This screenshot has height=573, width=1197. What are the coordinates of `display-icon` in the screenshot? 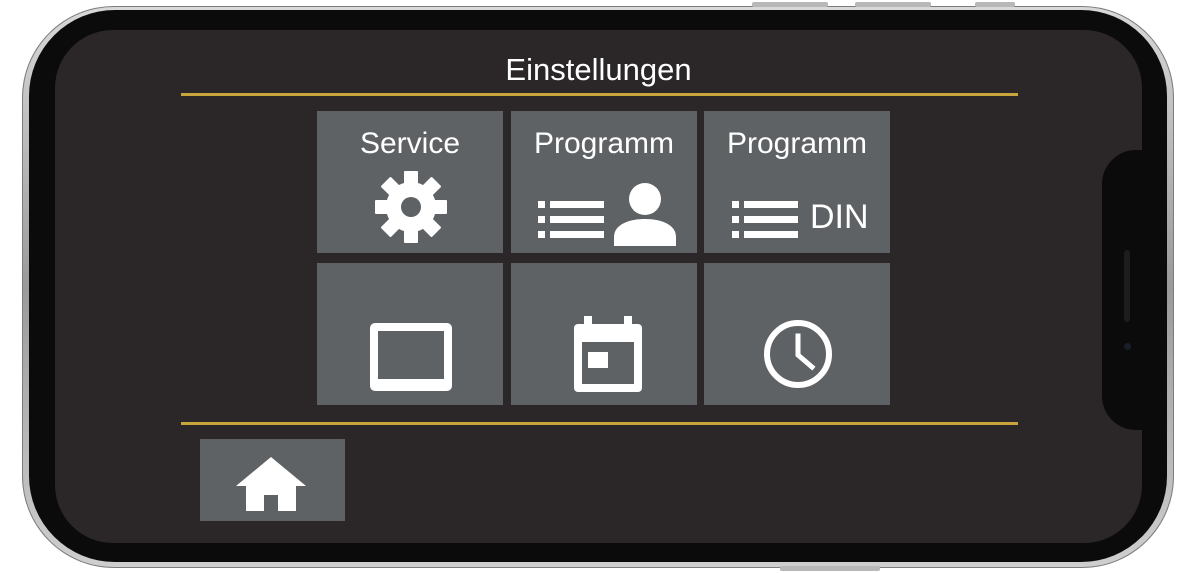 It's located at (411, 357).